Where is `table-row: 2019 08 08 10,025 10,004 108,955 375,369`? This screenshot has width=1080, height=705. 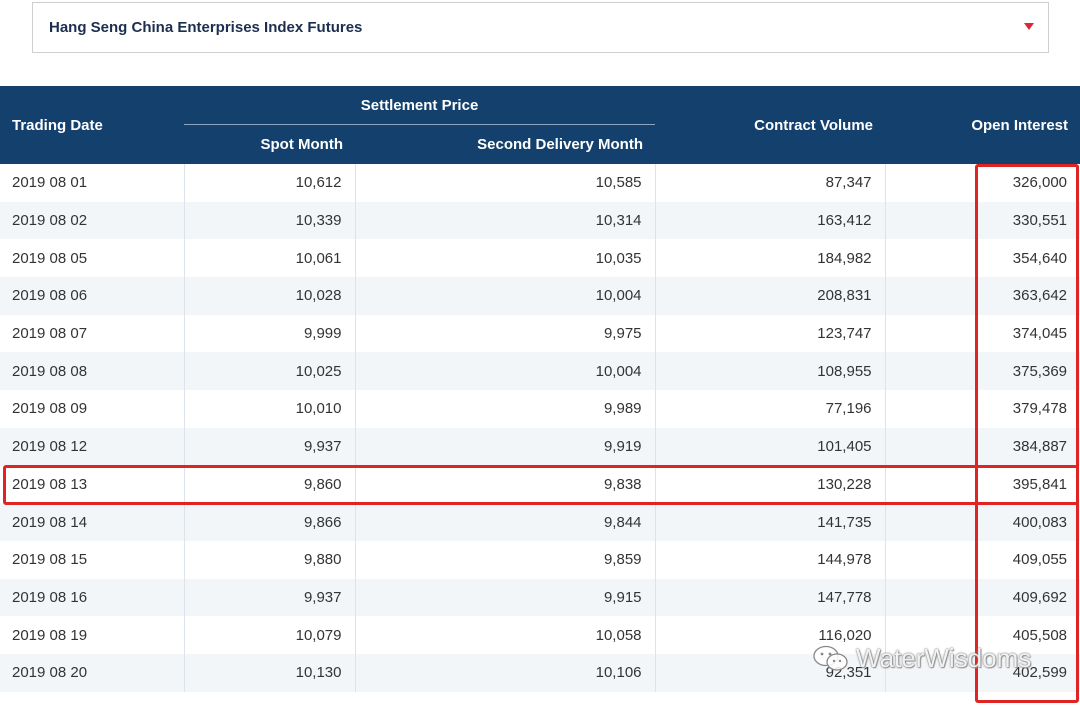
table-row: 2019 08 08 10,025 10,004 108,955 375,369 is located at coordinates (540, 371).